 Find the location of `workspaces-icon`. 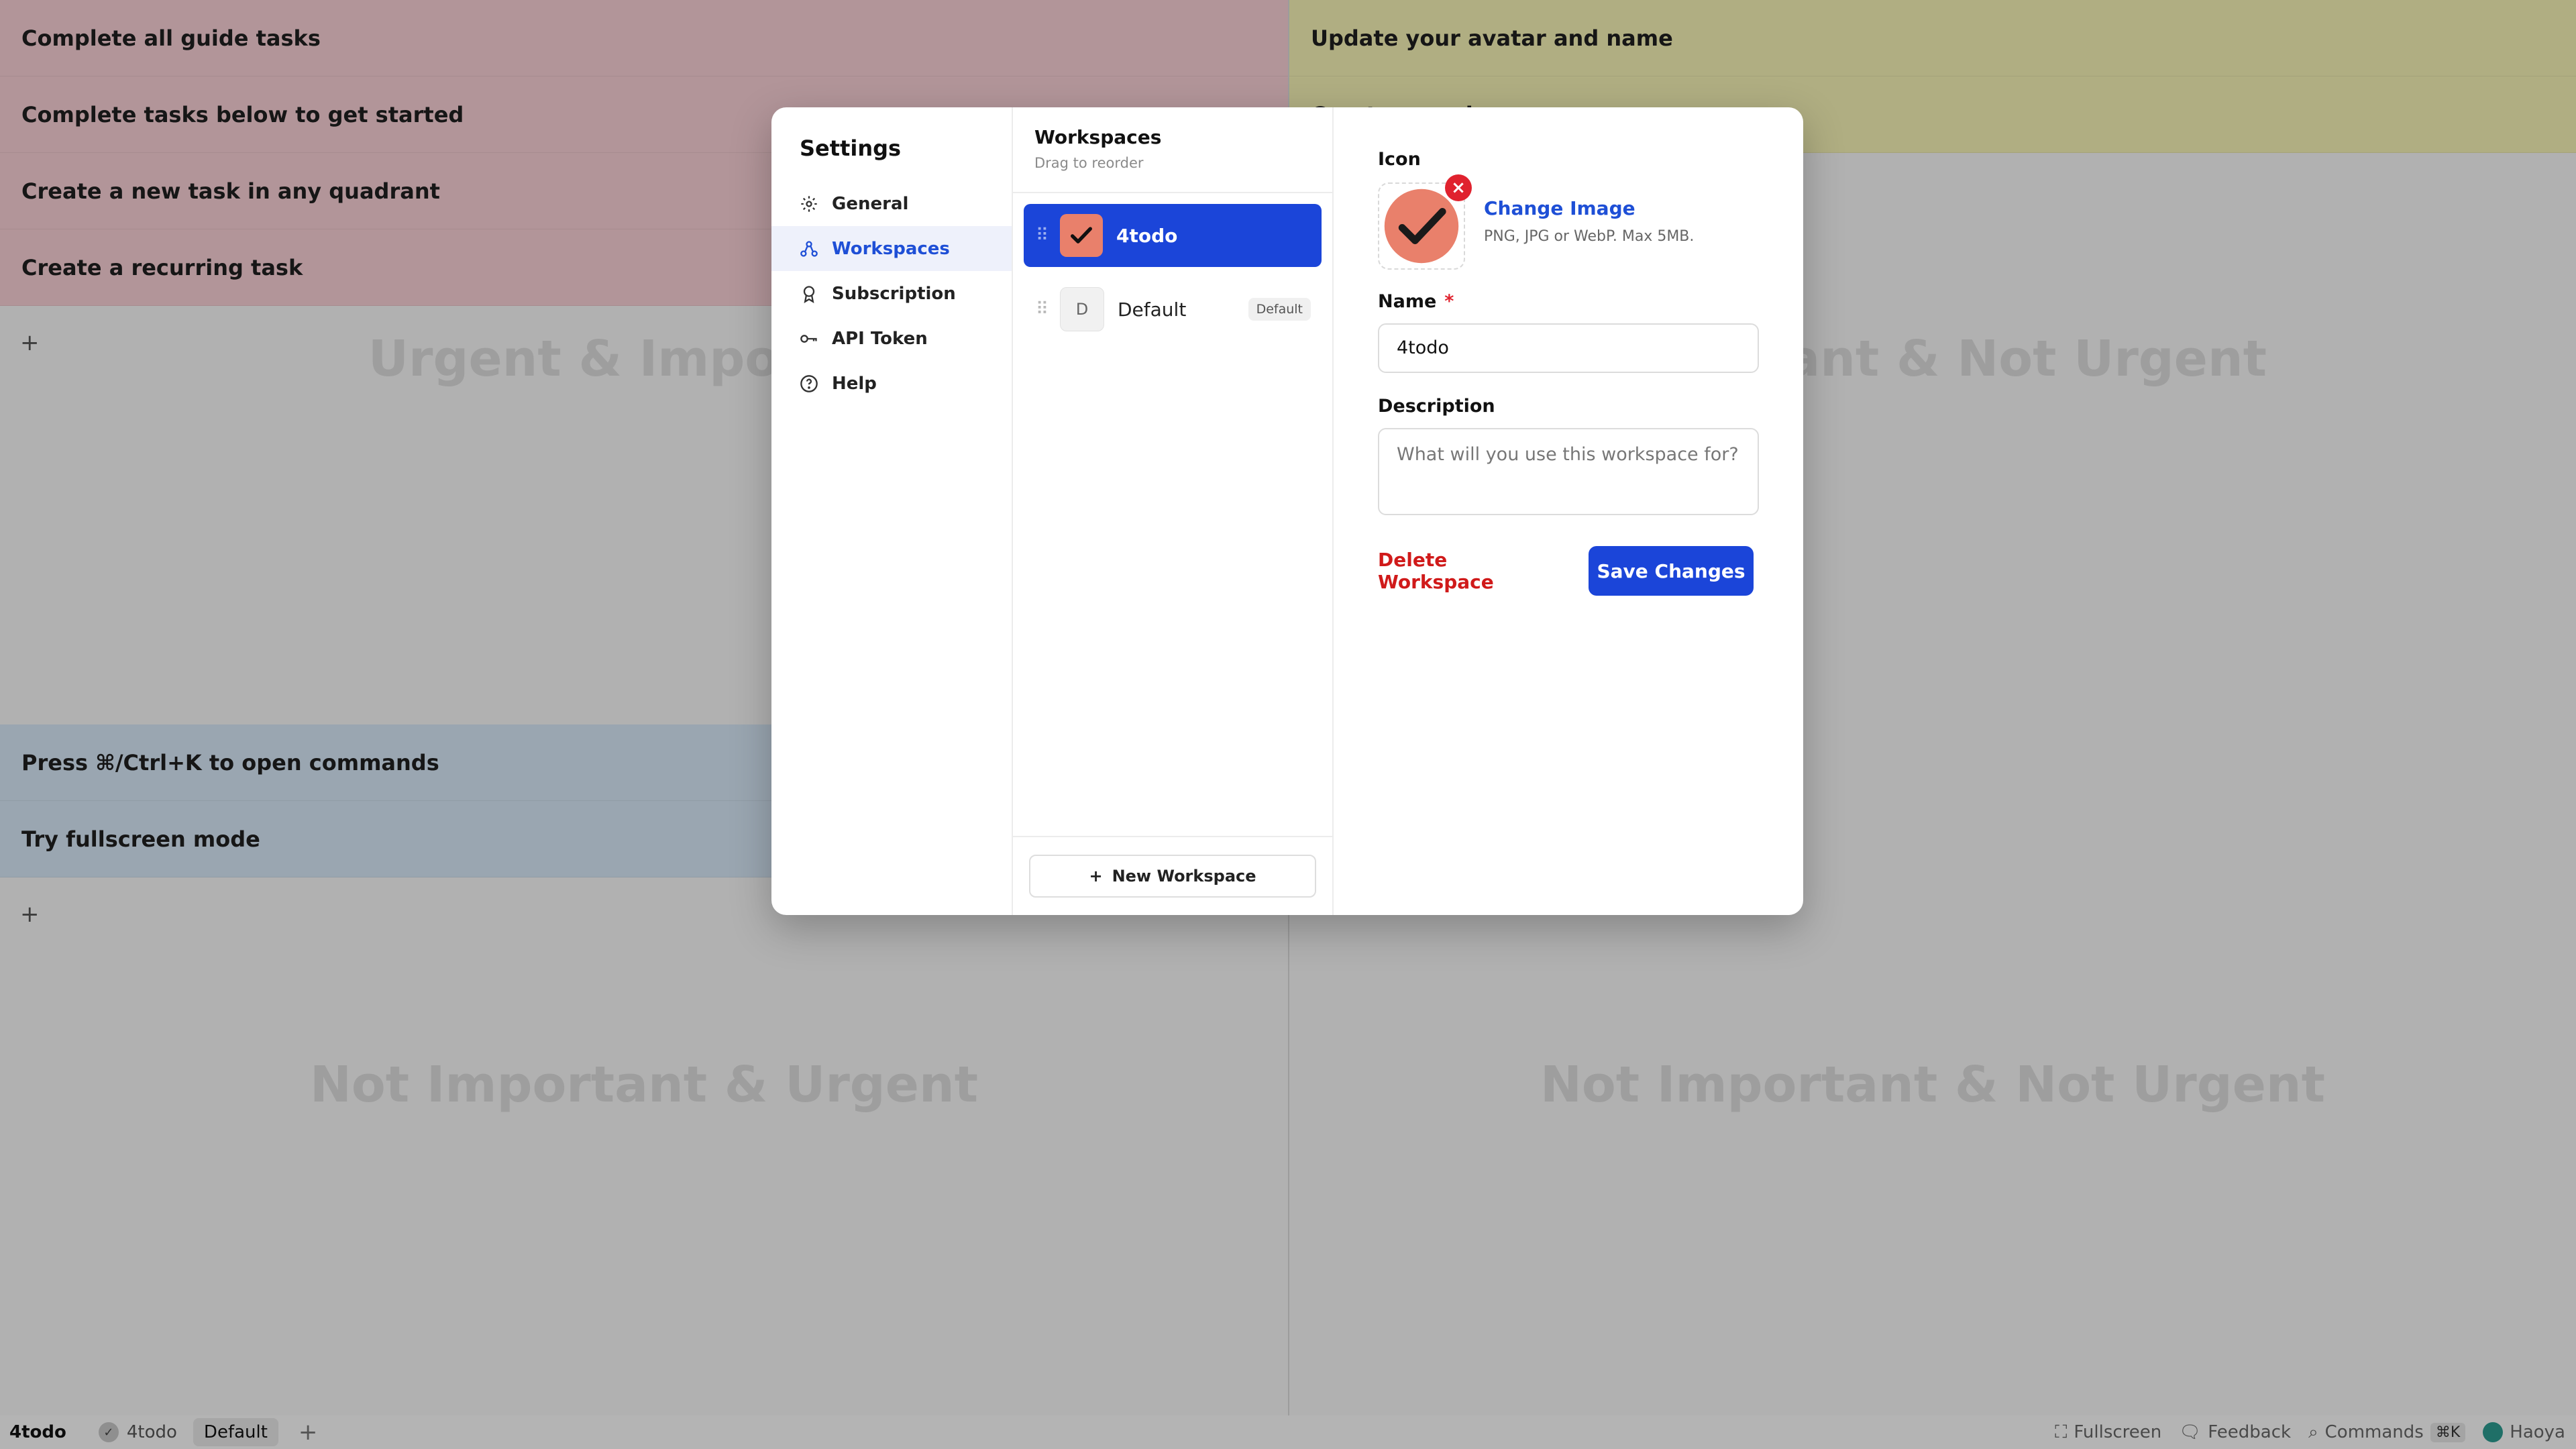

workspaces-icon is located at coordinates (809, 248).